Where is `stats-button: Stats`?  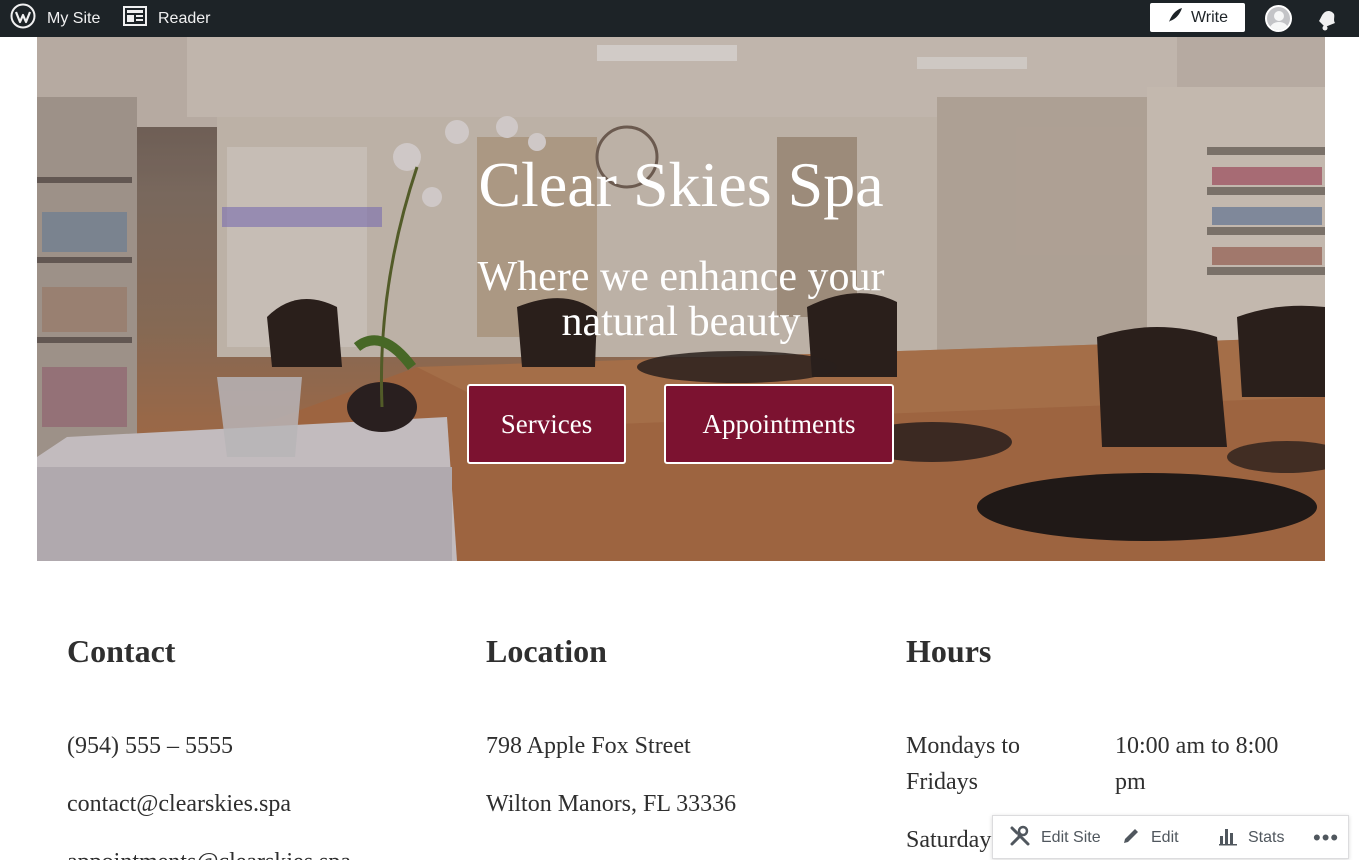 stats-button: Stats is located at coordinates (1251, 838).